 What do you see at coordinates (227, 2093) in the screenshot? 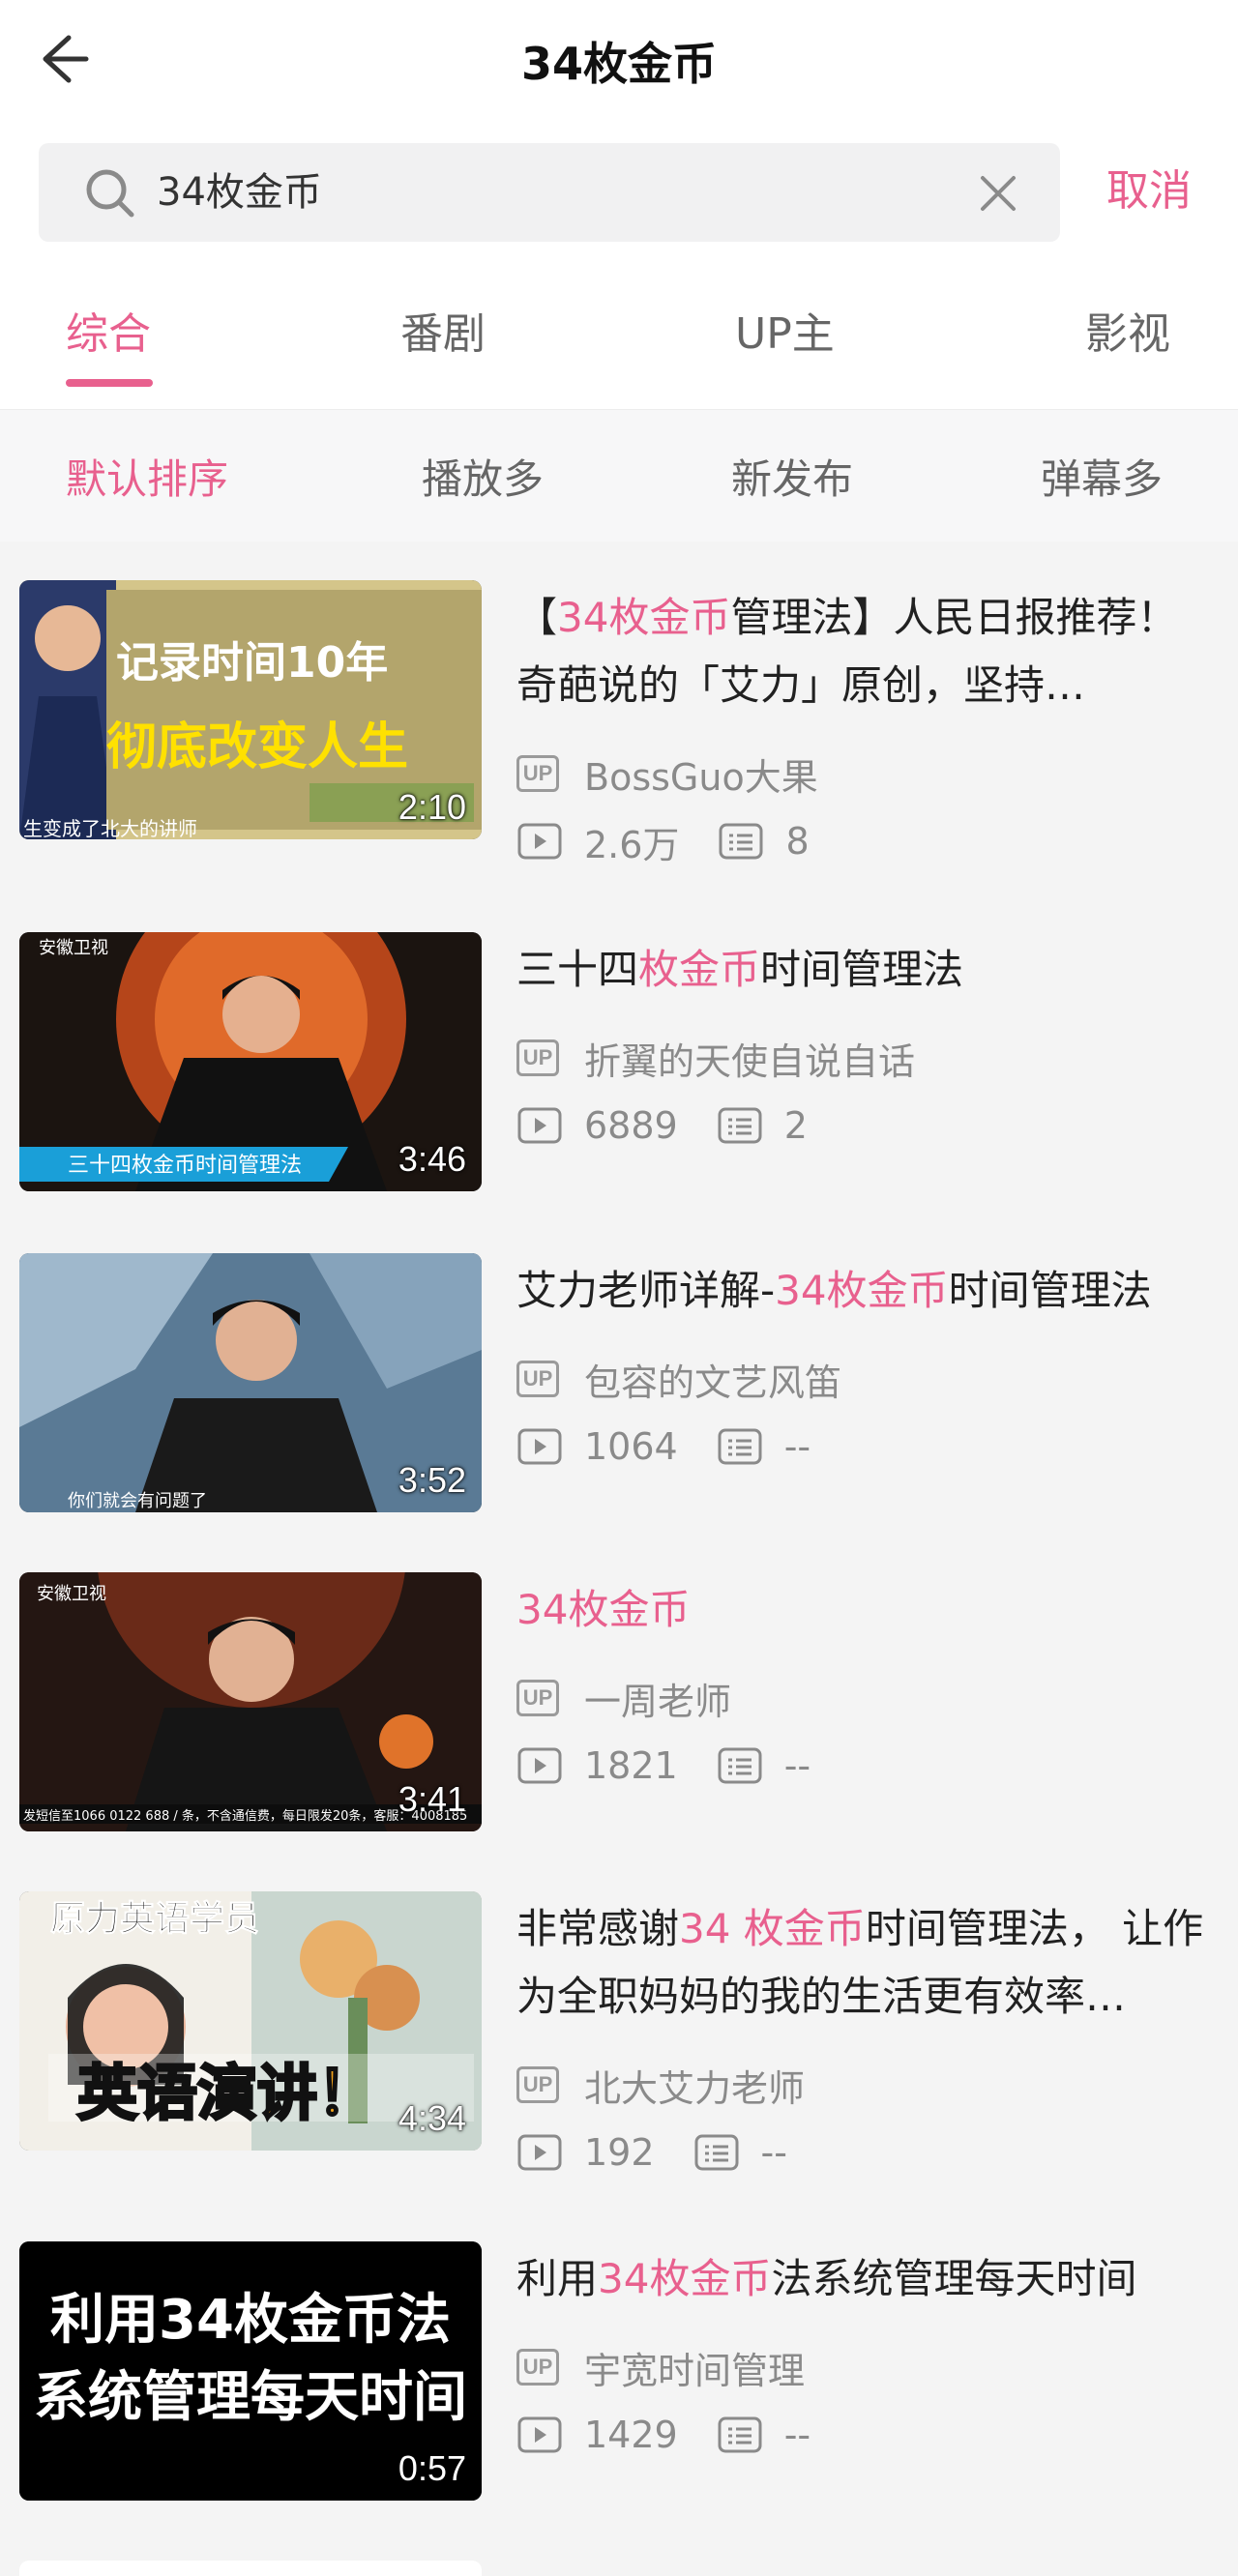
I see `thumb-overlay-2: 英语演讲！` at bounding box center [227, 2093].